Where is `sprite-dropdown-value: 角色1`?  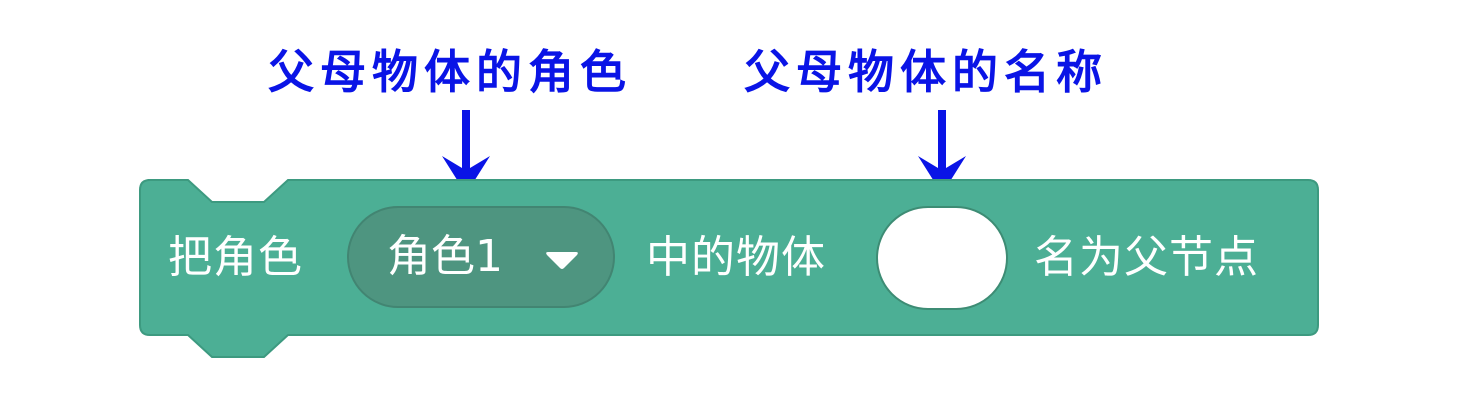 sprite-dropdown-value: 角色1 is located at coordinates (445, 256).